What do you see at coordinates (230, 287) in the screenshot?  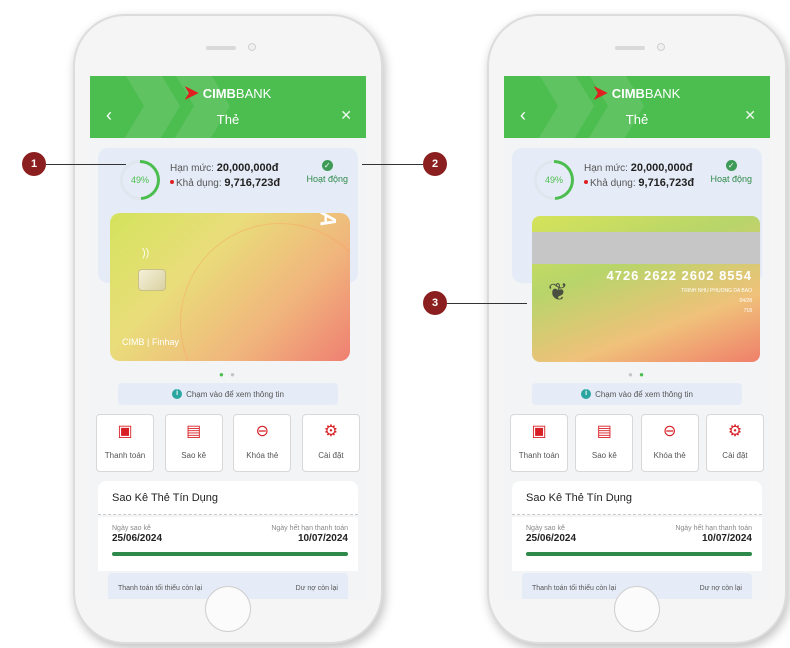 I see `credit-card-front: )) VISA CIMB | Finhay` at bounding box center [230, 287].